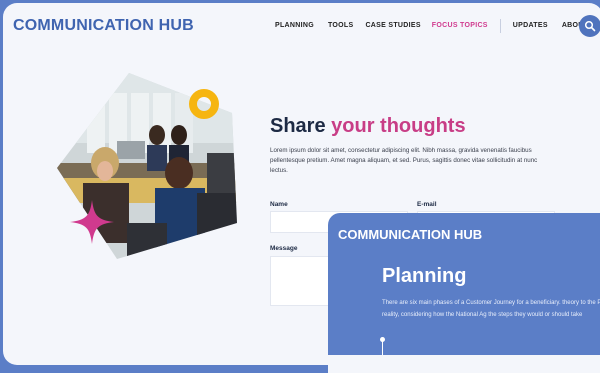 The image size is (600, 373). Describe the element at coordinates (204, 104) in the screenshot. I see `decorative-ring-icon` at that location.